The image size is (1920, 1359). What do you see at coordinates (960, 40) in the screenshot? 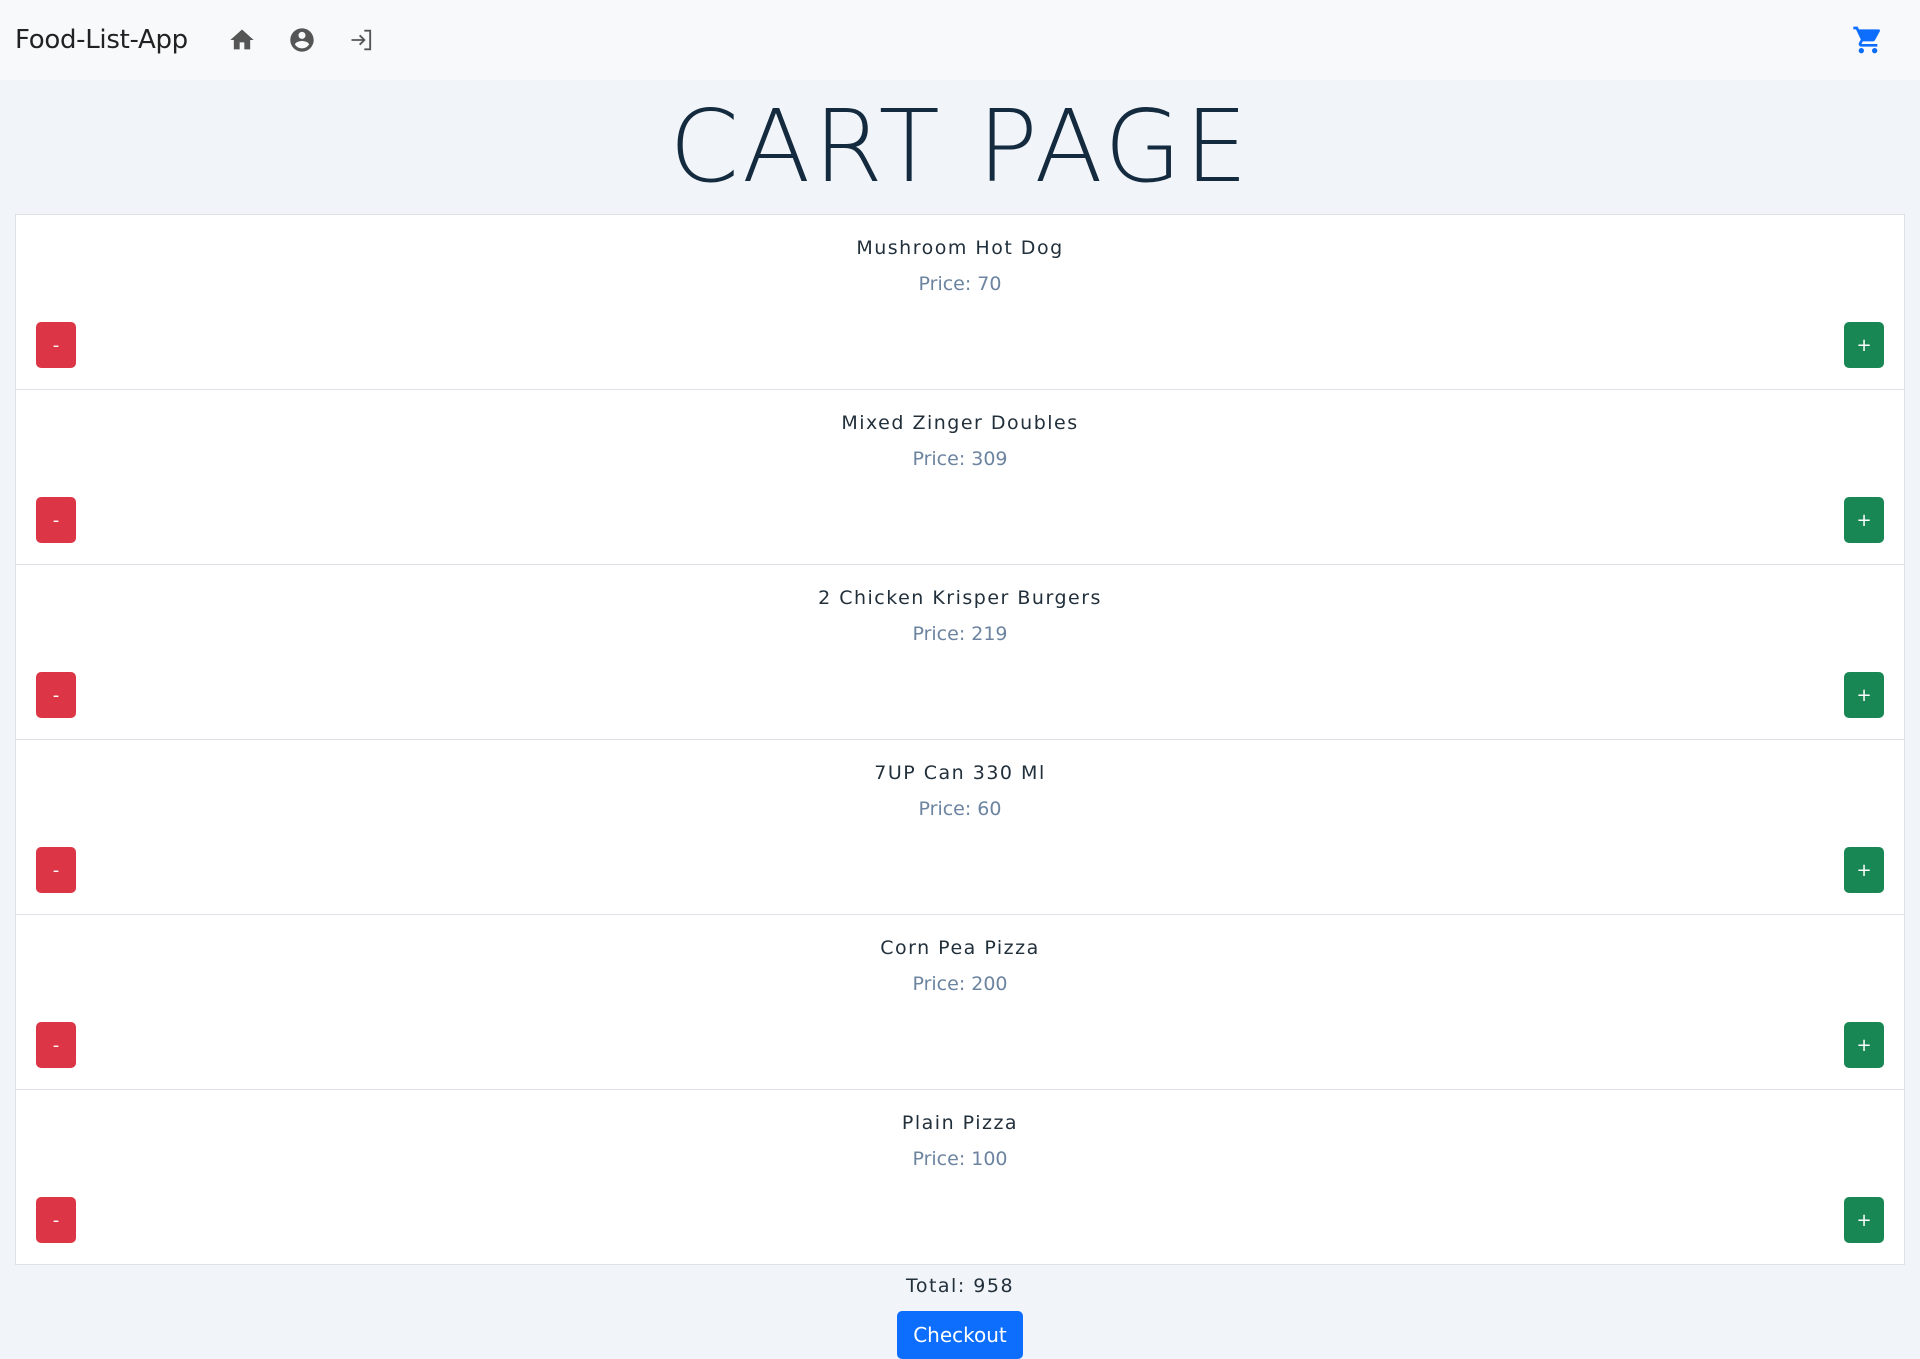
I see `navbar: Food-List-App` at bounding box center [960, 40].